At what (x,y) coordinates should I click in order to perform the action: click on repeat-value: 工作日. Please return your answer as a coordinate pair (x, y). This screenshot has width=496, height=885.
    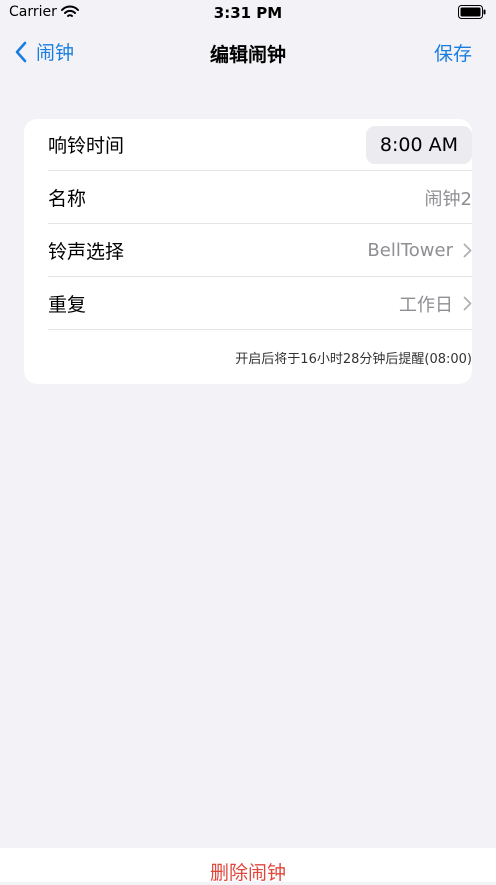
    Looking at the image, I should click on (426, 305).